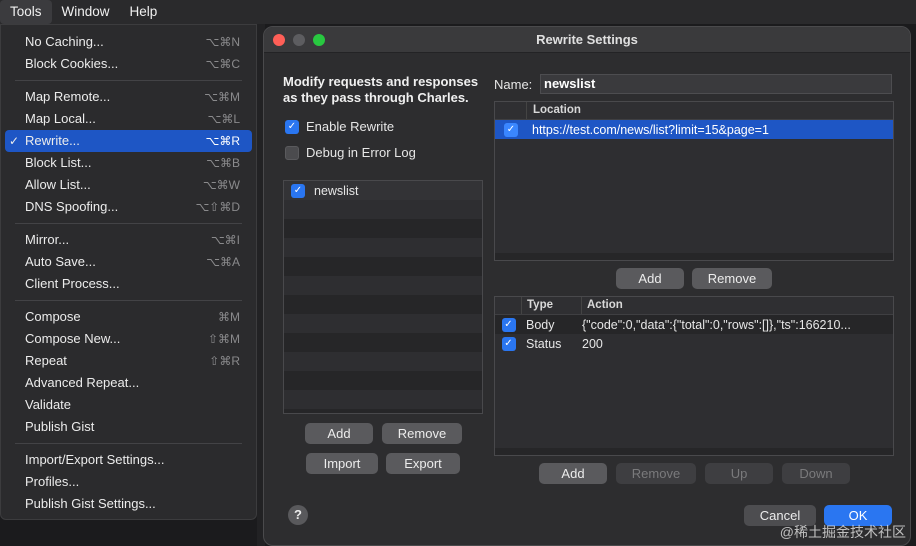  I want to click on menu-item-shortcut: ⌘M, so click(229, 317).